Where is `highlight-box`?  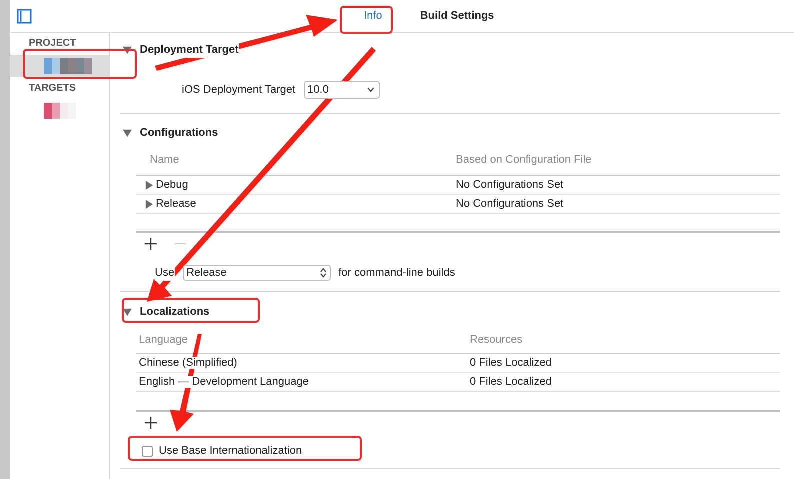
highlight-box is located at coordinates (366, 20).